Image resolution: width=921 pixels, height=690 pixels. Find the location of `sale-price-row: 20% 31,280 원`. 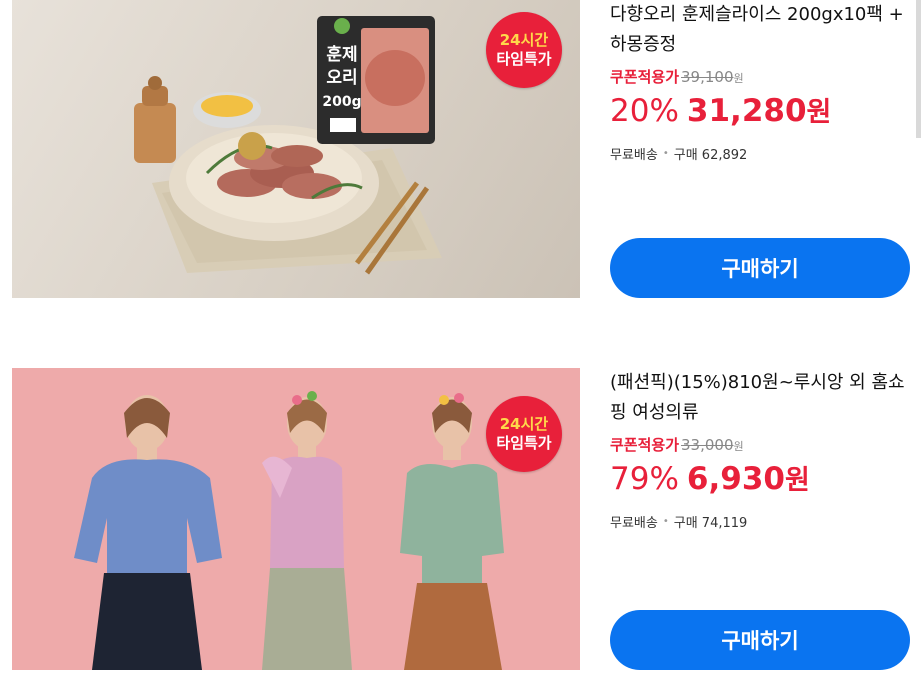

sale-price-row: 20% 31,280 원 is located at coordinates (765, 112).